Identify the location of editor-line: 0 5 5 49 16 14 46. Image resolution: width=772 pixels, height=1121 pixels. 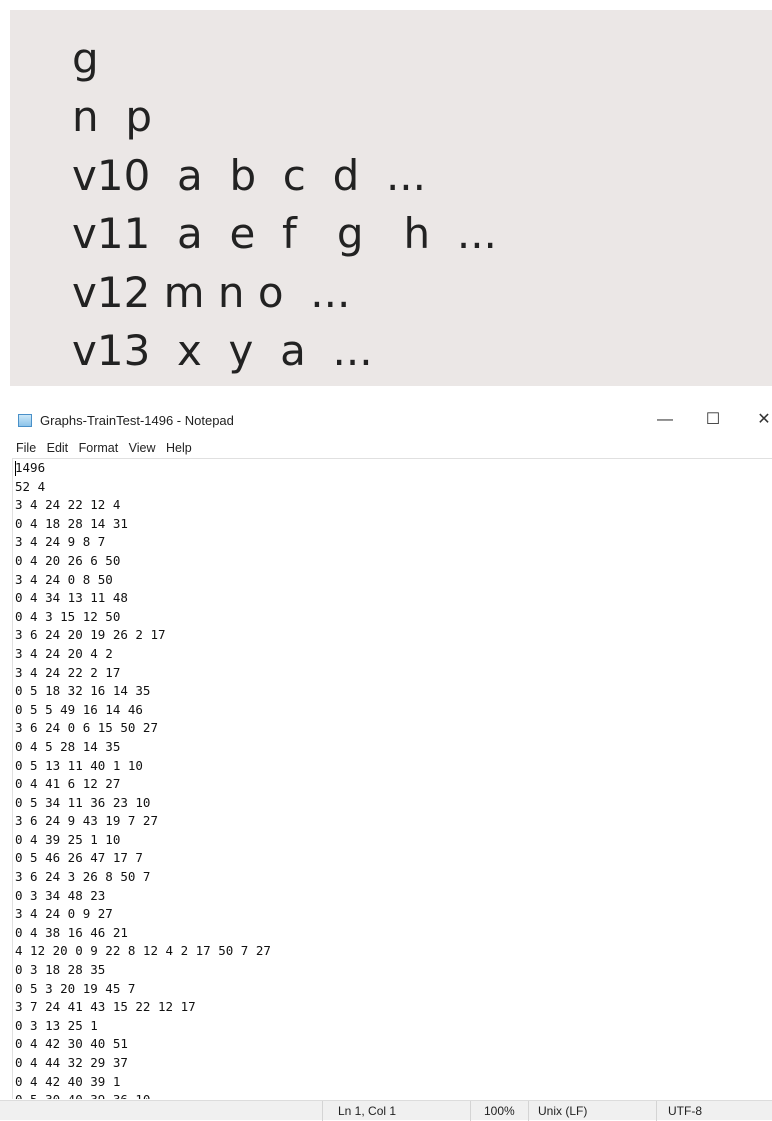
(79, 709).